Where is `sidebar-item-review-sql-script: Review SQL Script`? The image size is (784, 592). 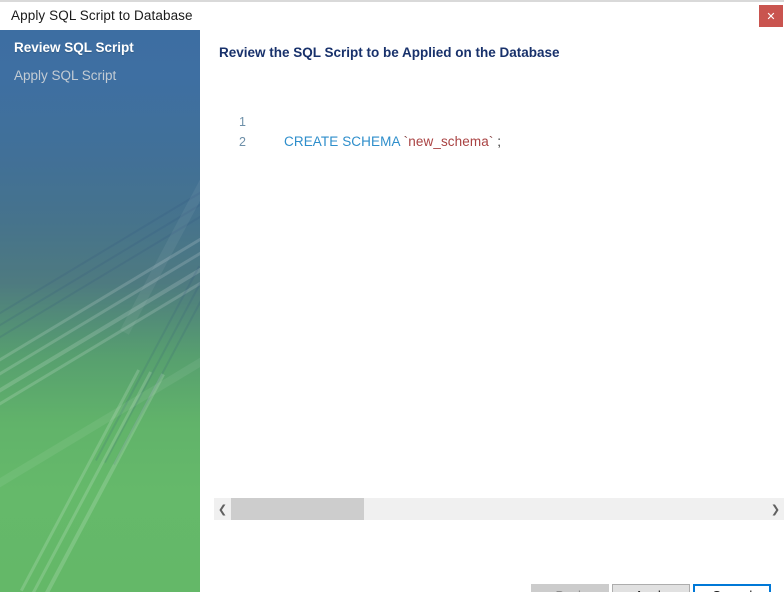
sidebar-item-review-sql-script: Review SQL Script is located at coordinates (74, 47).